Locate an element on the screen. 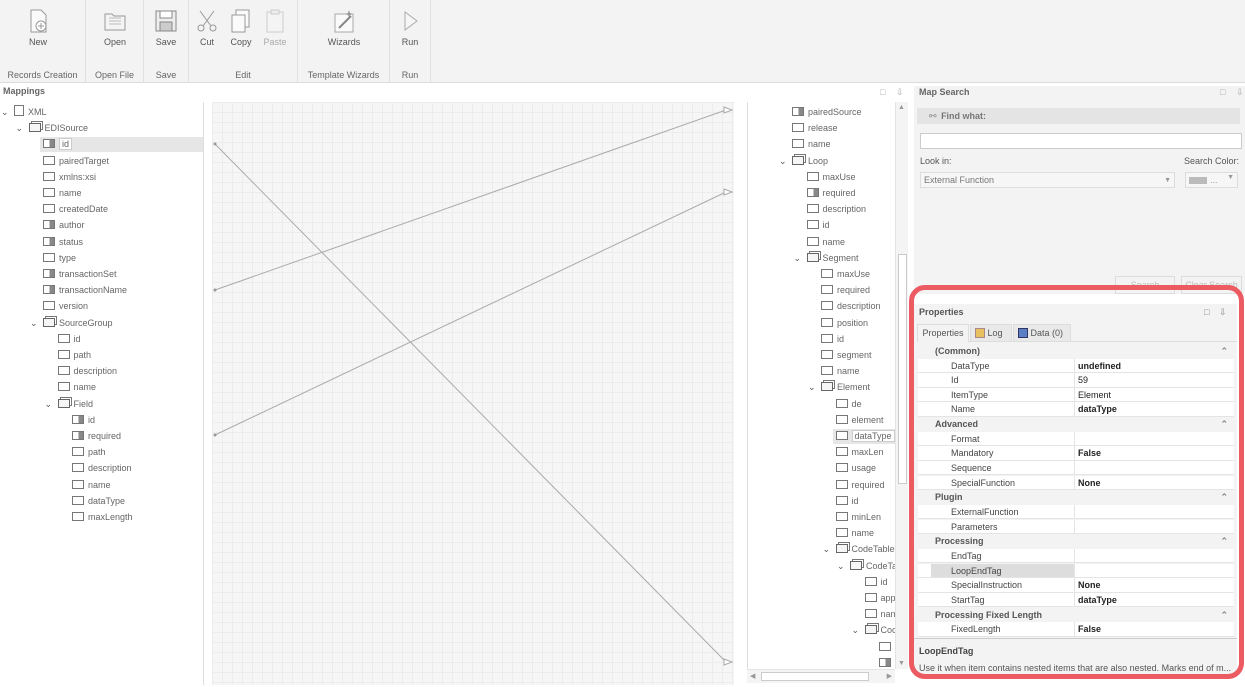  property-value: 59 is located at coordinates (1083, 380).